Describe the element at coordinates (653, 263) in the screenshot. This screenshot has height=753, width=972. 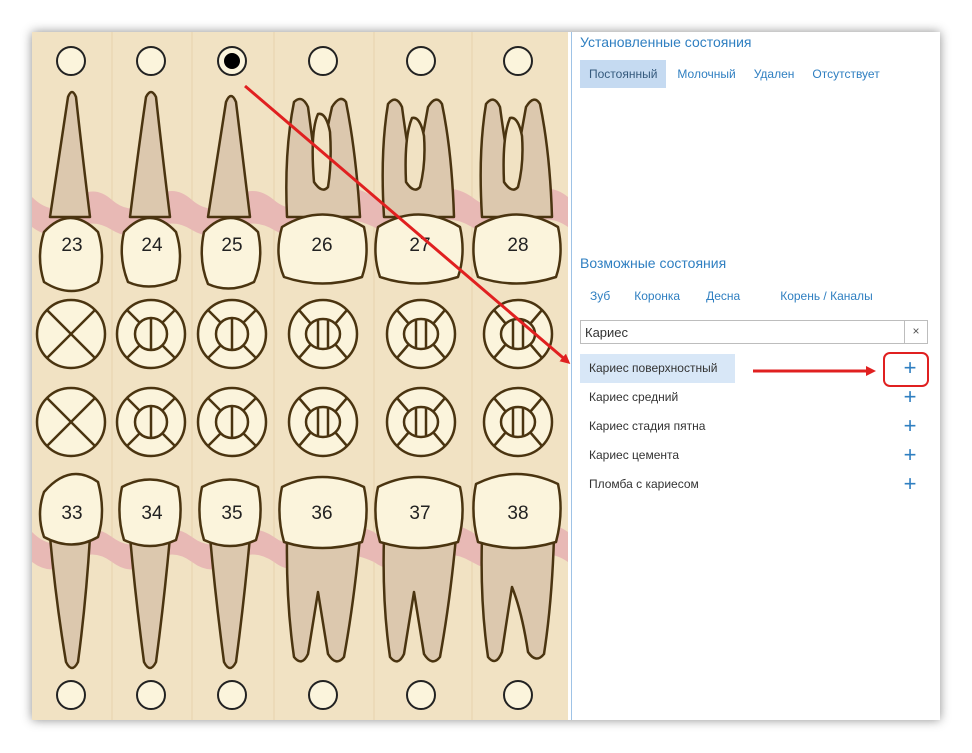
I see `possible-title: Возможные состояния` at that location.